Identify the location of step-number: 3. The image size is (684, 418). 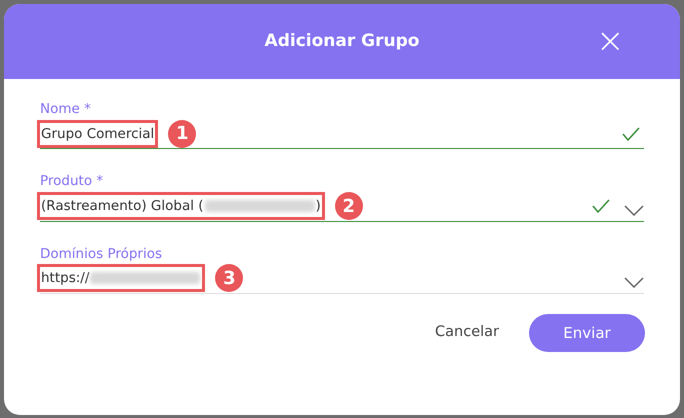
(229, 278).